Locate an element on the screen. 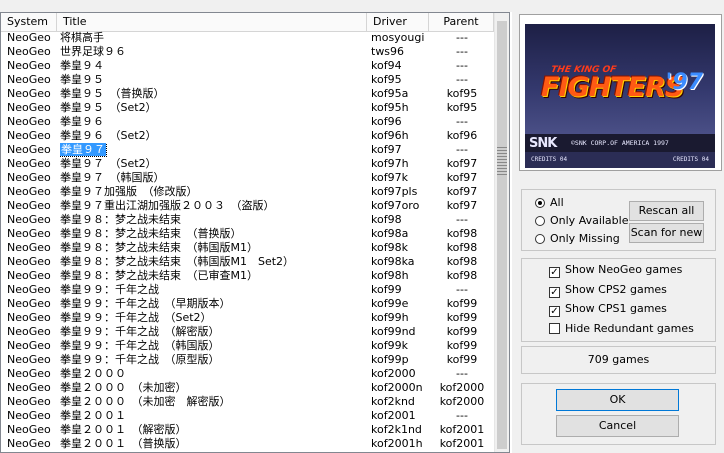 This screenshot has height=453, width=724. table-row: NeoGeo 拳皇９５ （普换版） kof95a kof95 is located at coordinates (247, 94).